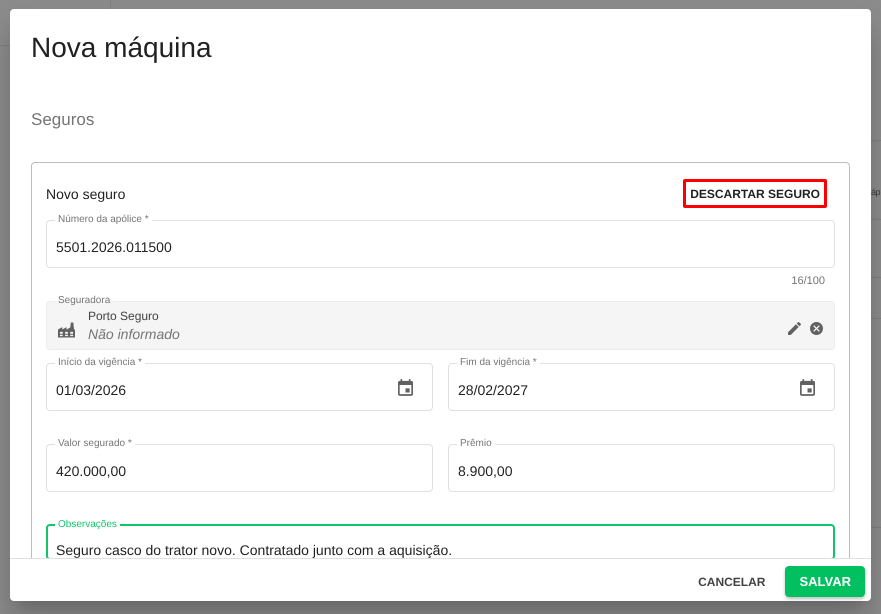 This screenshot has width=881, height=614. Describe the element at coordinates (87, 525) in the screenshot. I see `field-label: Observações` at that location.